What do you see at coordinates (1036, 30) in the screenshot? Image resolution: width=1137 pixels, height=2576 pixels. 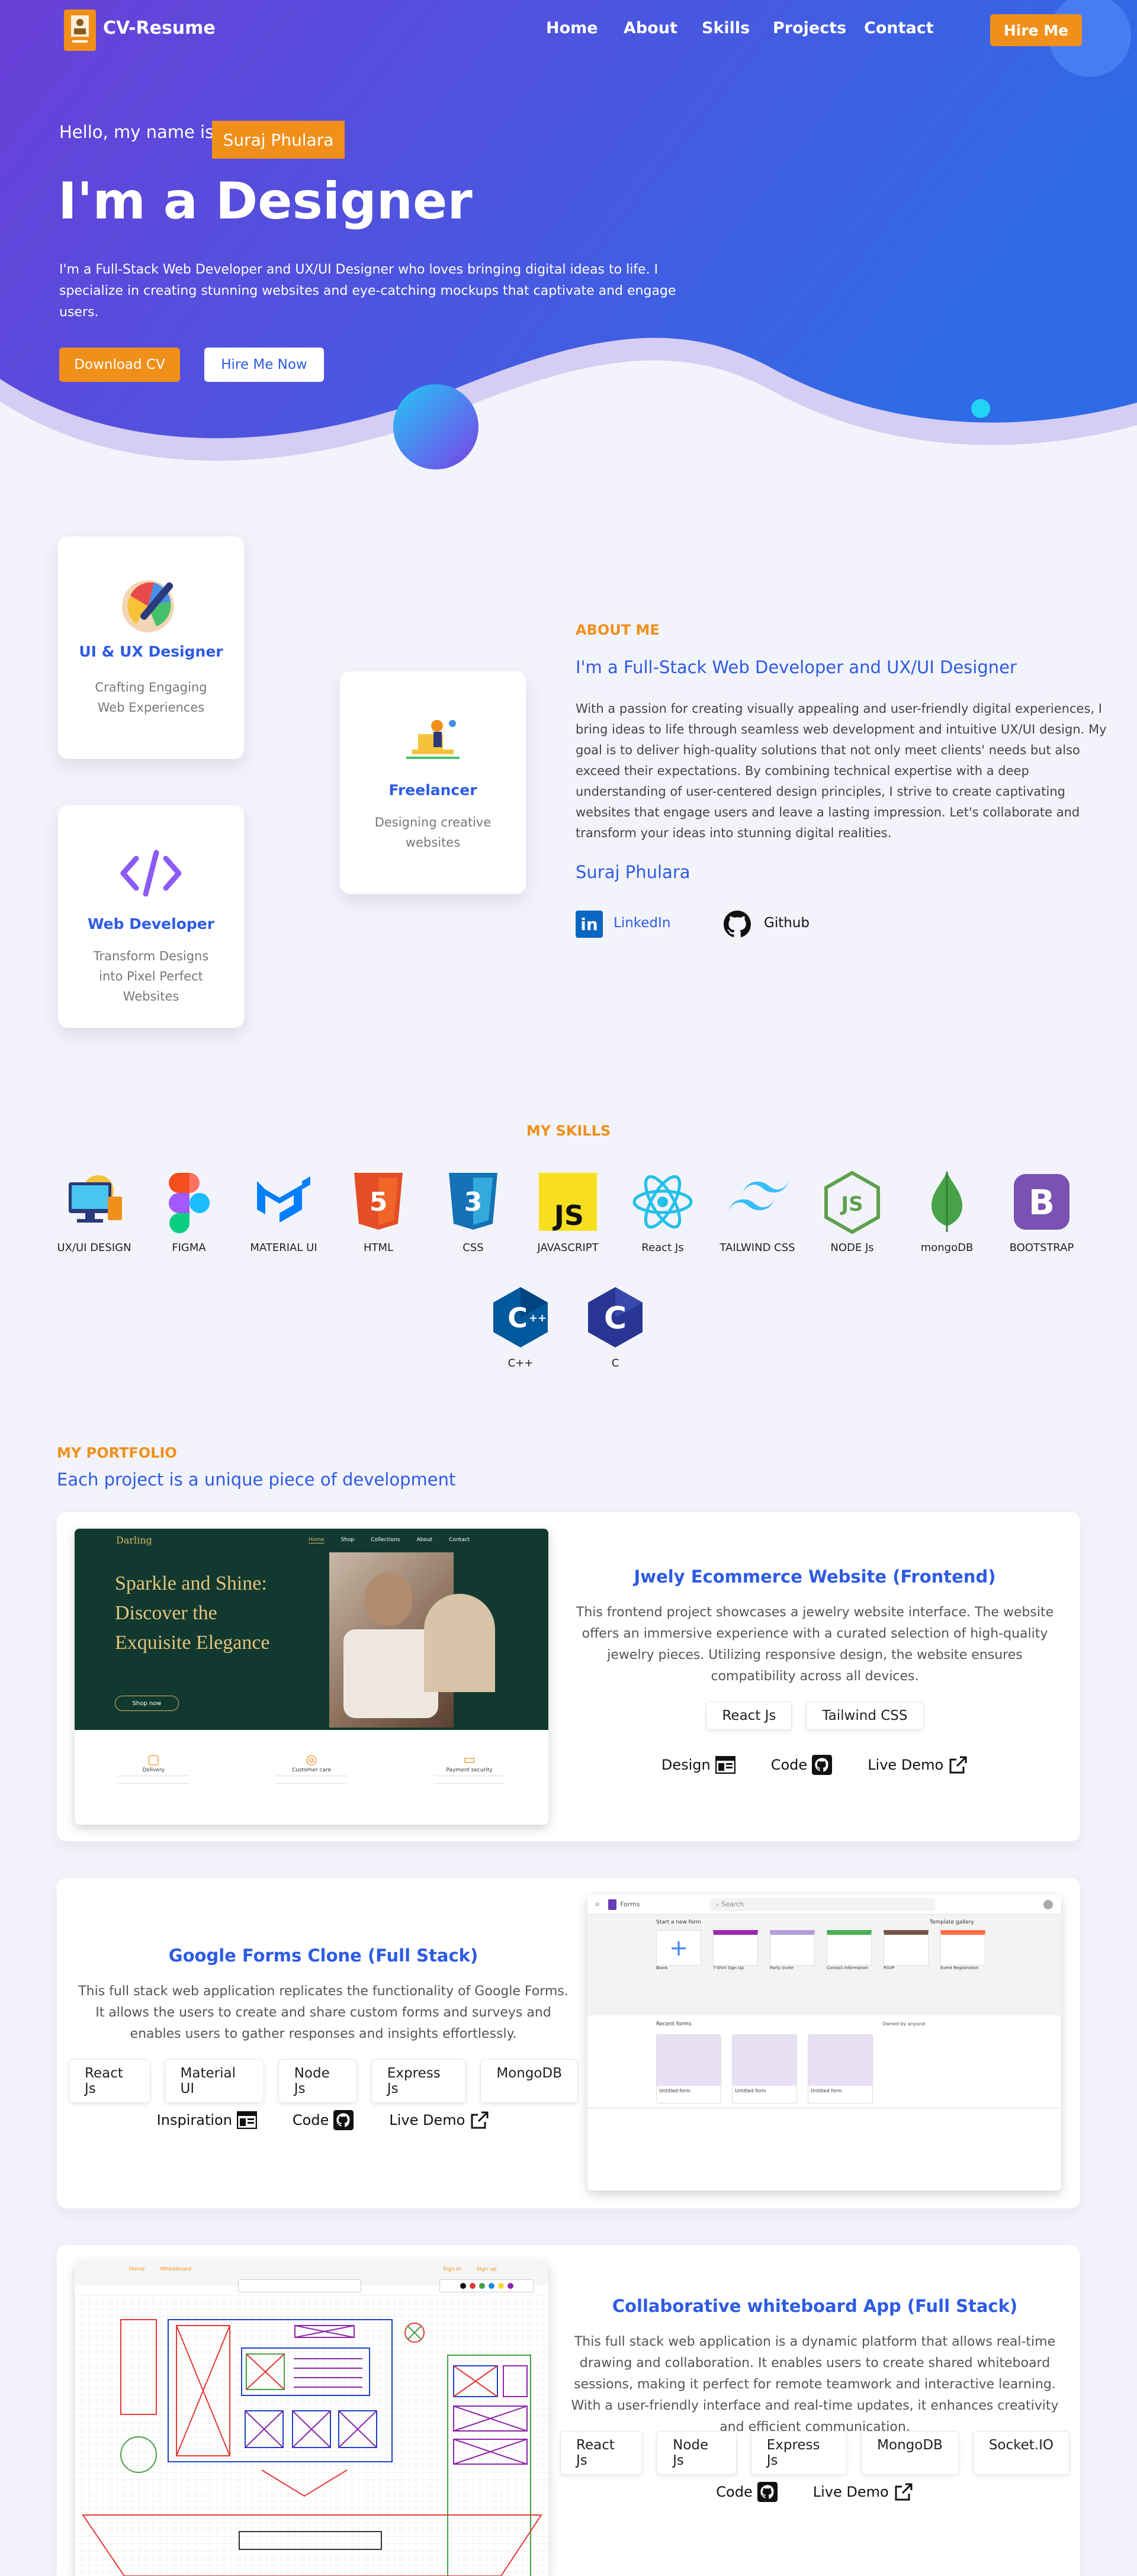 I see `hire-me-nav-button: Hire Me` at bounding box center [1036, 30].